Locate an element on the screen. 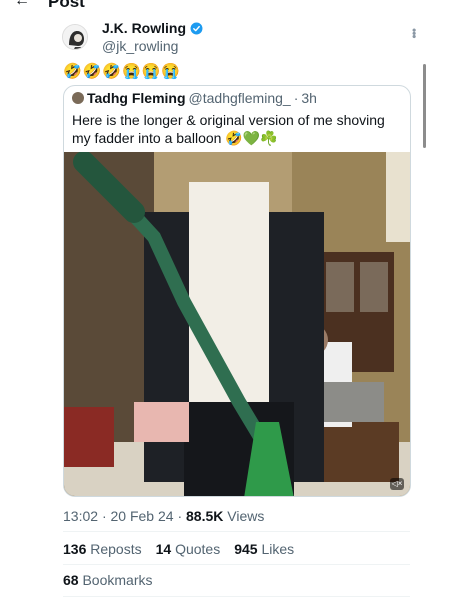 This screenshot has height=600, width=474. engagement-stats: 136 Reposts 14 Quotes 945 Likes is located at coordinates (178, 549).